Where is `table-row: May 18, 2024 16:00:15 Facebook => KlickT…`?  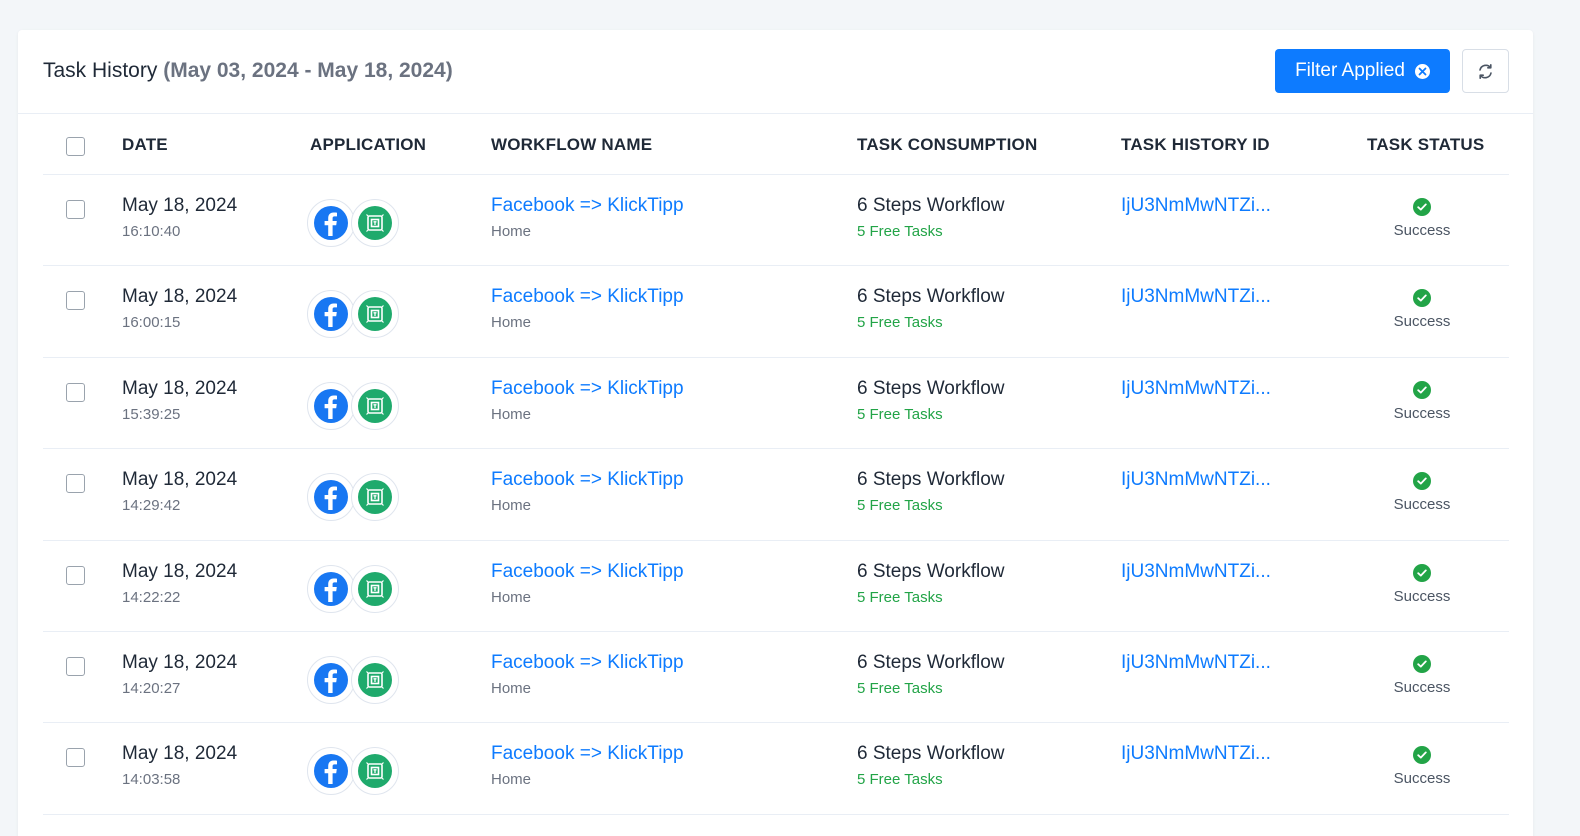
table-row: May 18, 2024 16:00:15 Facebook => KlickT… is located at coordinates (776, 312).